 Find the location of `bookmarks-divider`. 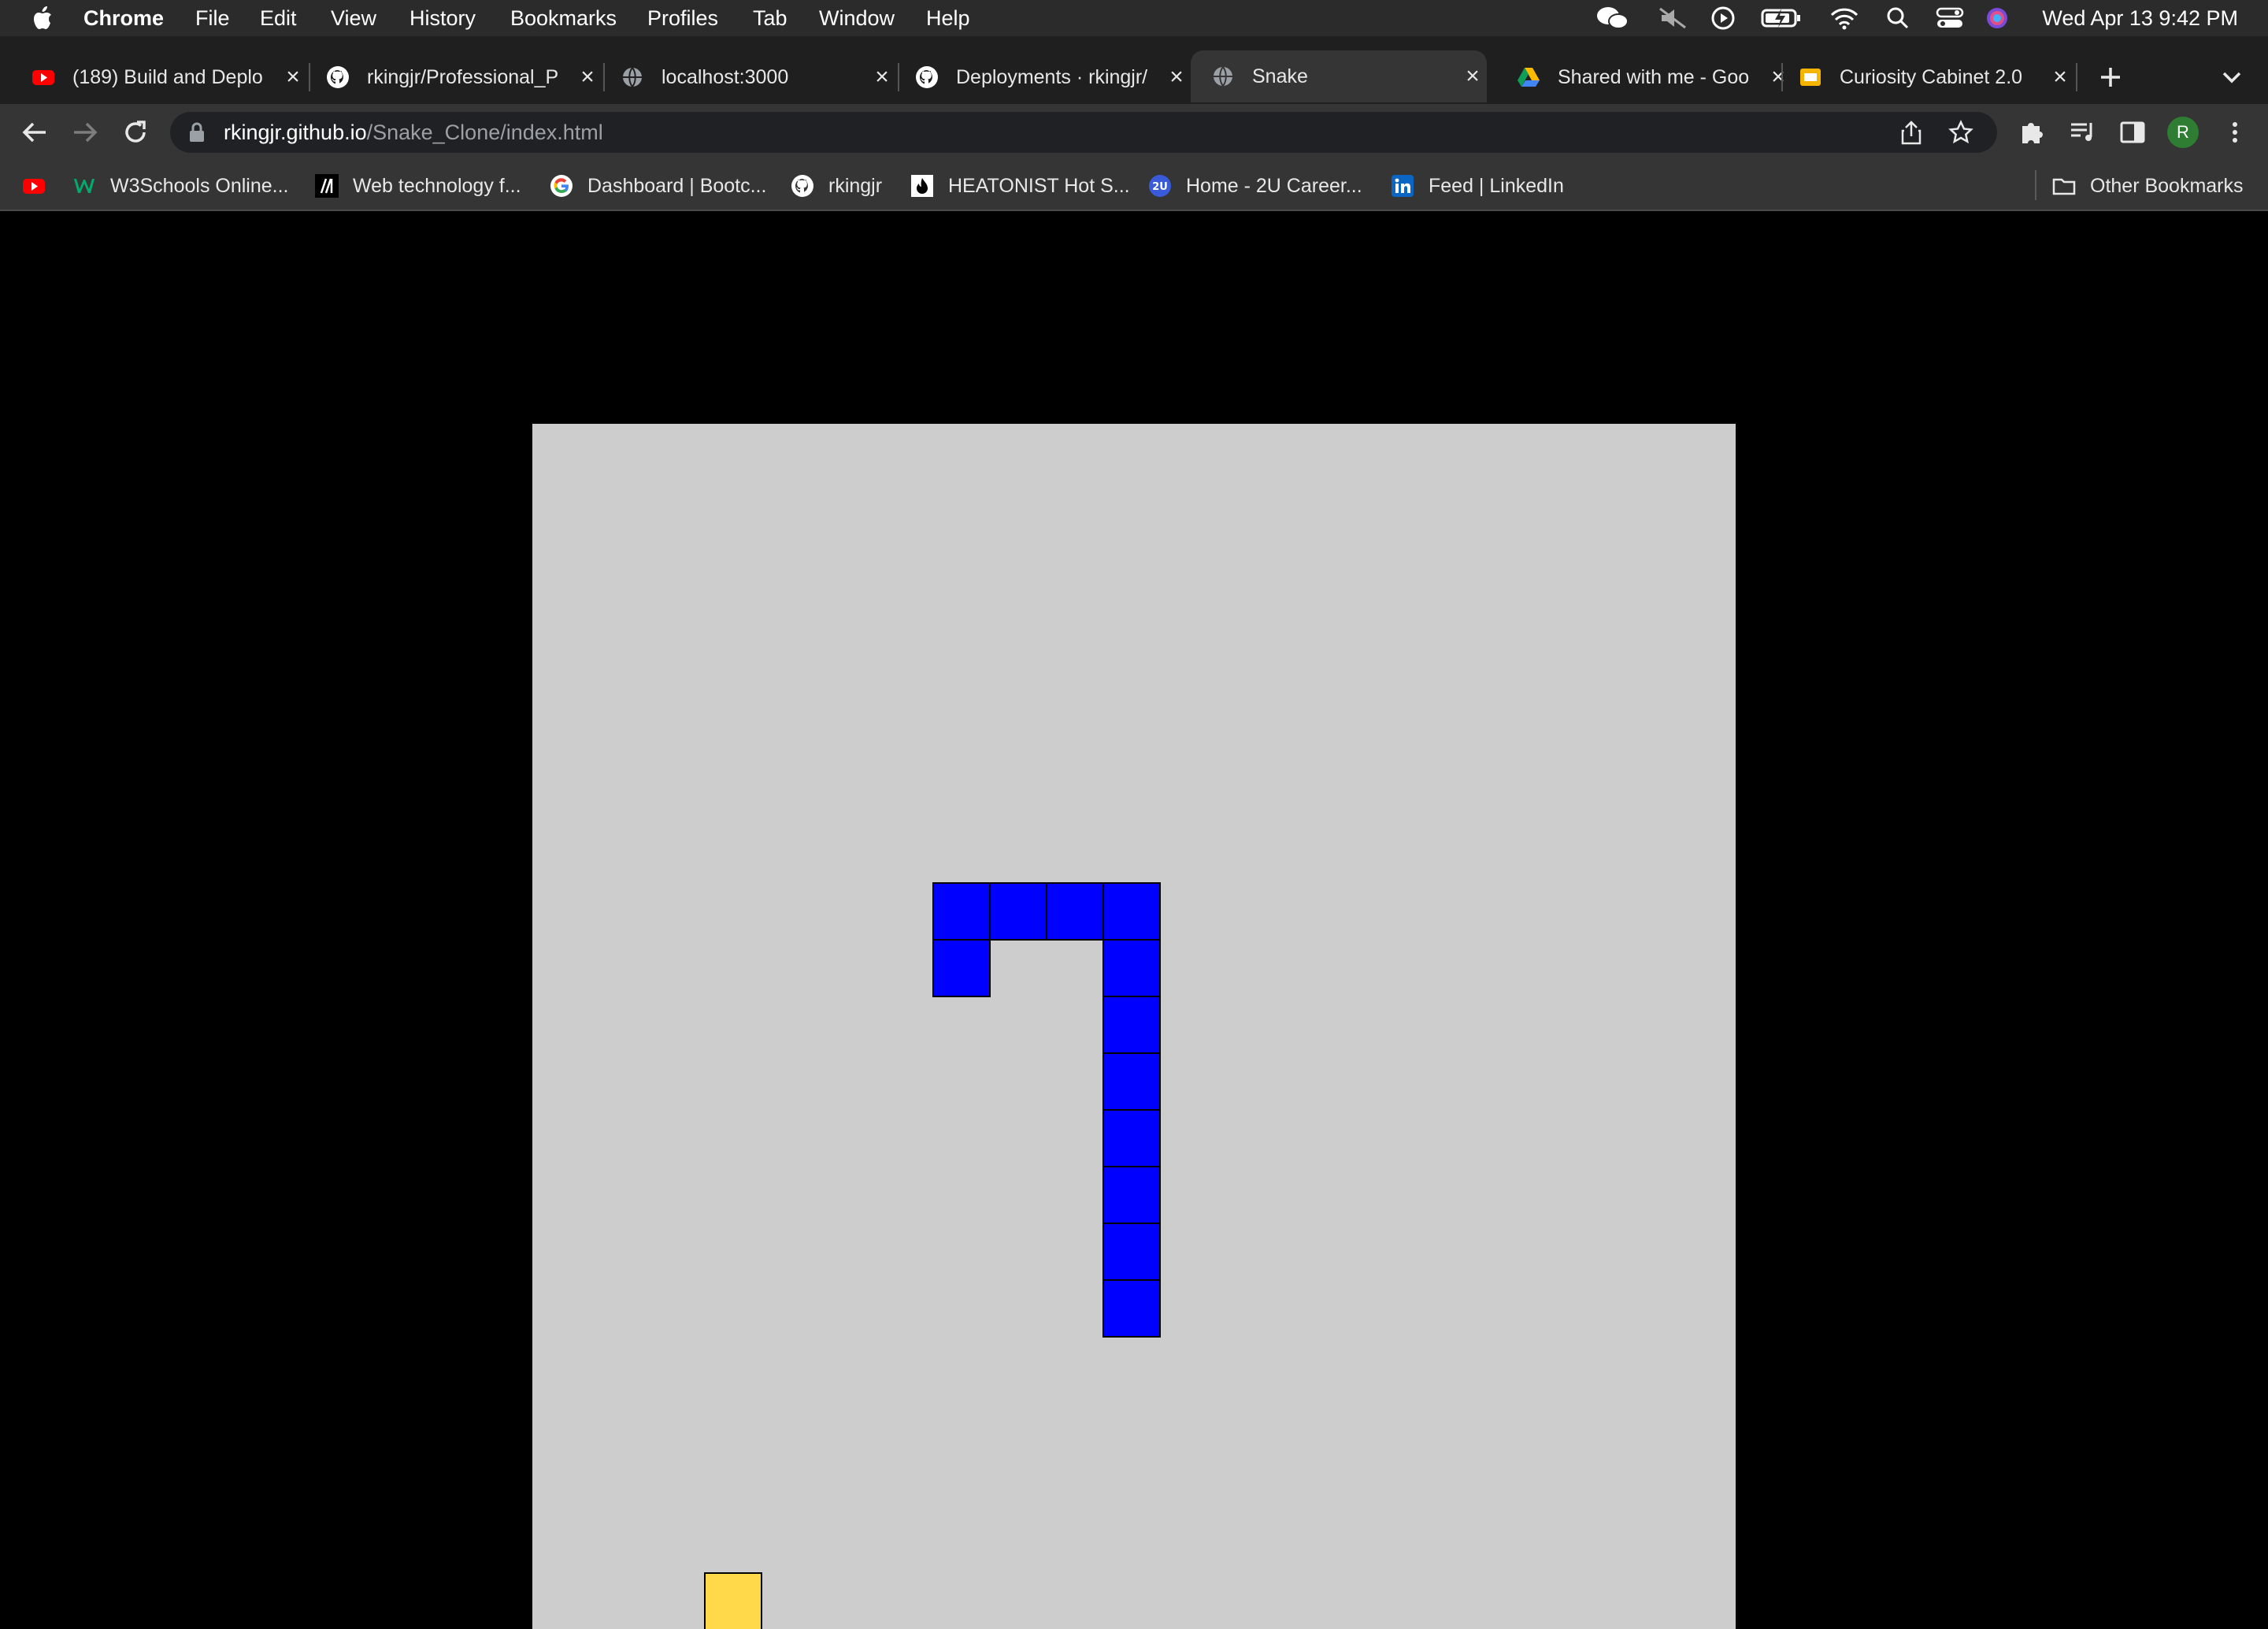

bookmarks-divider is located at coordinates (2035, 185).